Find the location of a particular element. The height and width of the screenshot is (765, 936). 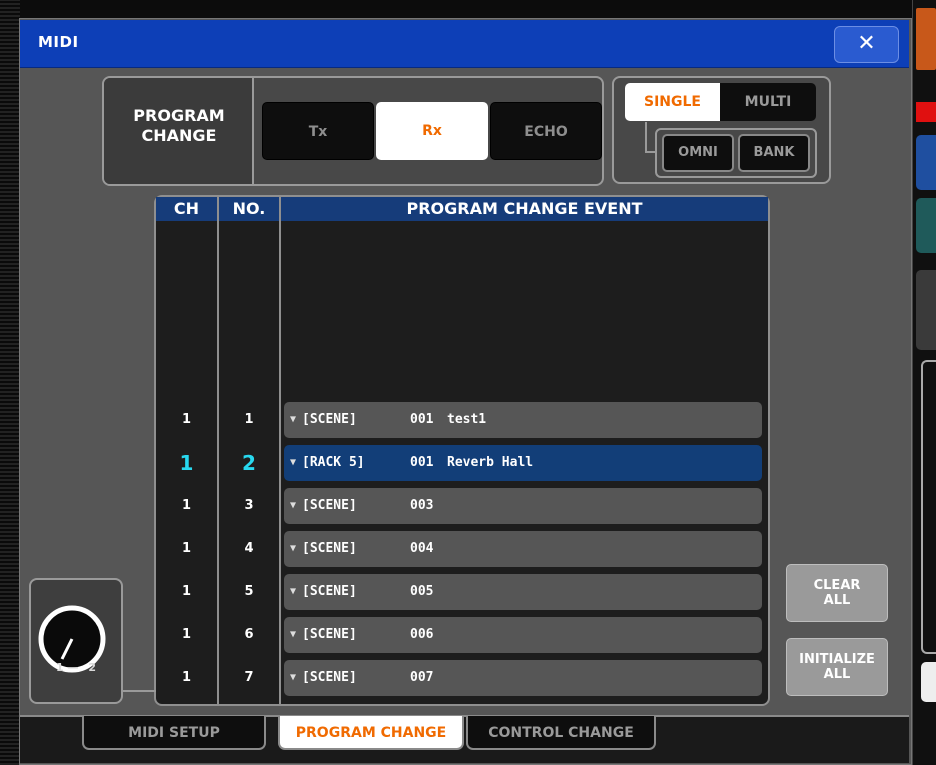

row-number: 4 is located at coordinates (249, 548).